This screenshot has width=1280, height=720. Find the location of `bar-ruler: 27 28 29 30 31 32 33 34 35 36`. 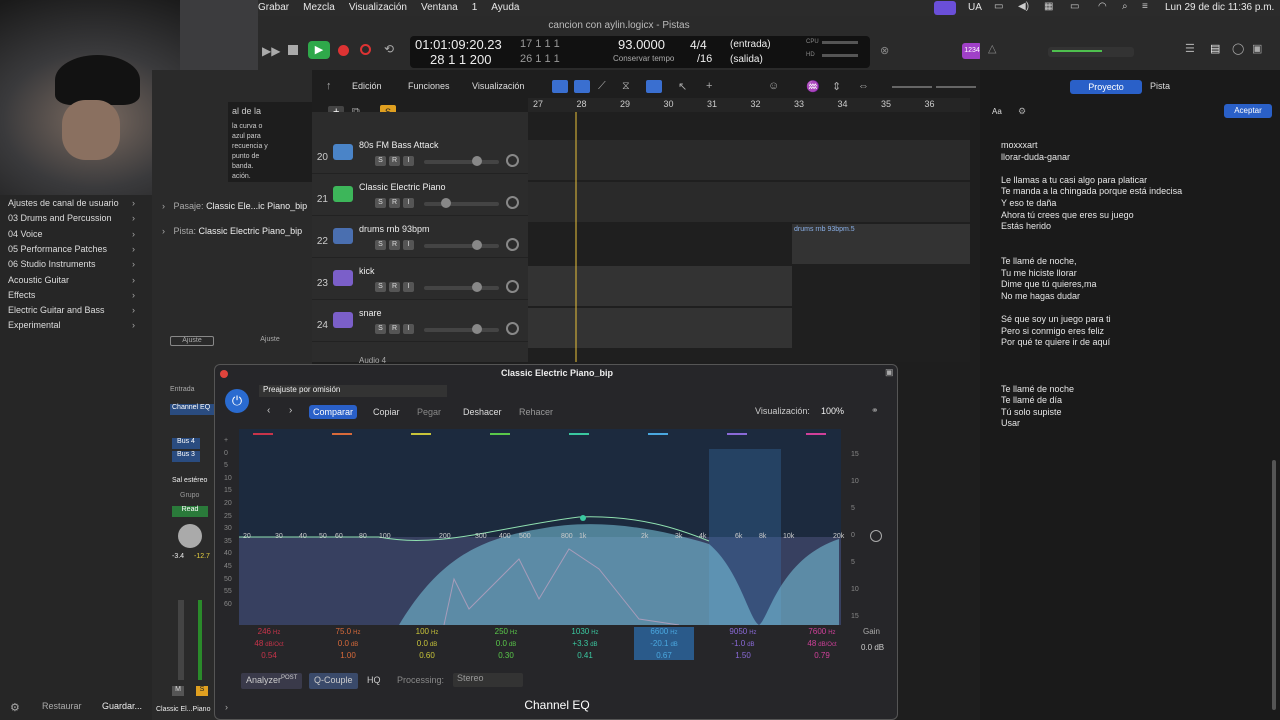

bar-ruler: 27 28 29 30 31 32 33 34 35 36 is located at coordinates (749, 110).